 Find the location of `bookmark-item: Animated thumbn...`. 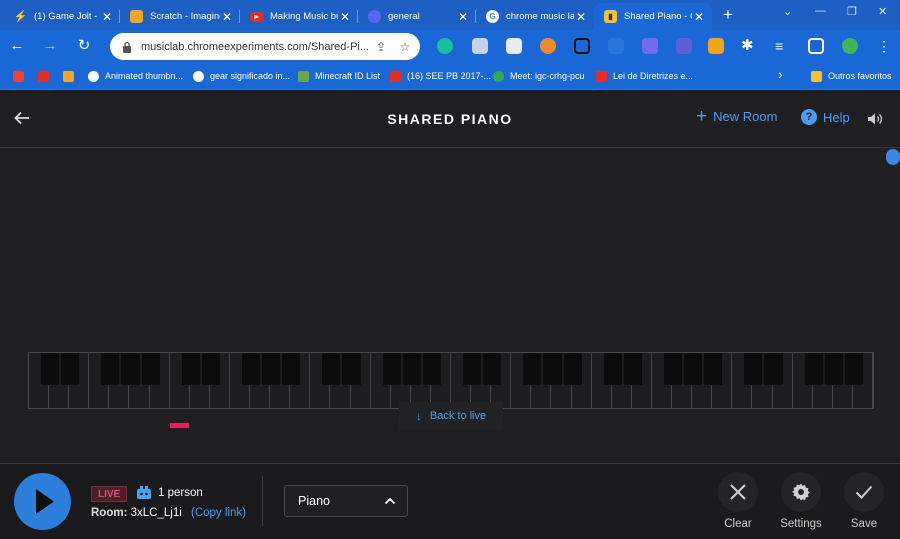

bookmark-item: Animated thumbn... is located at coordinates (135, 76).